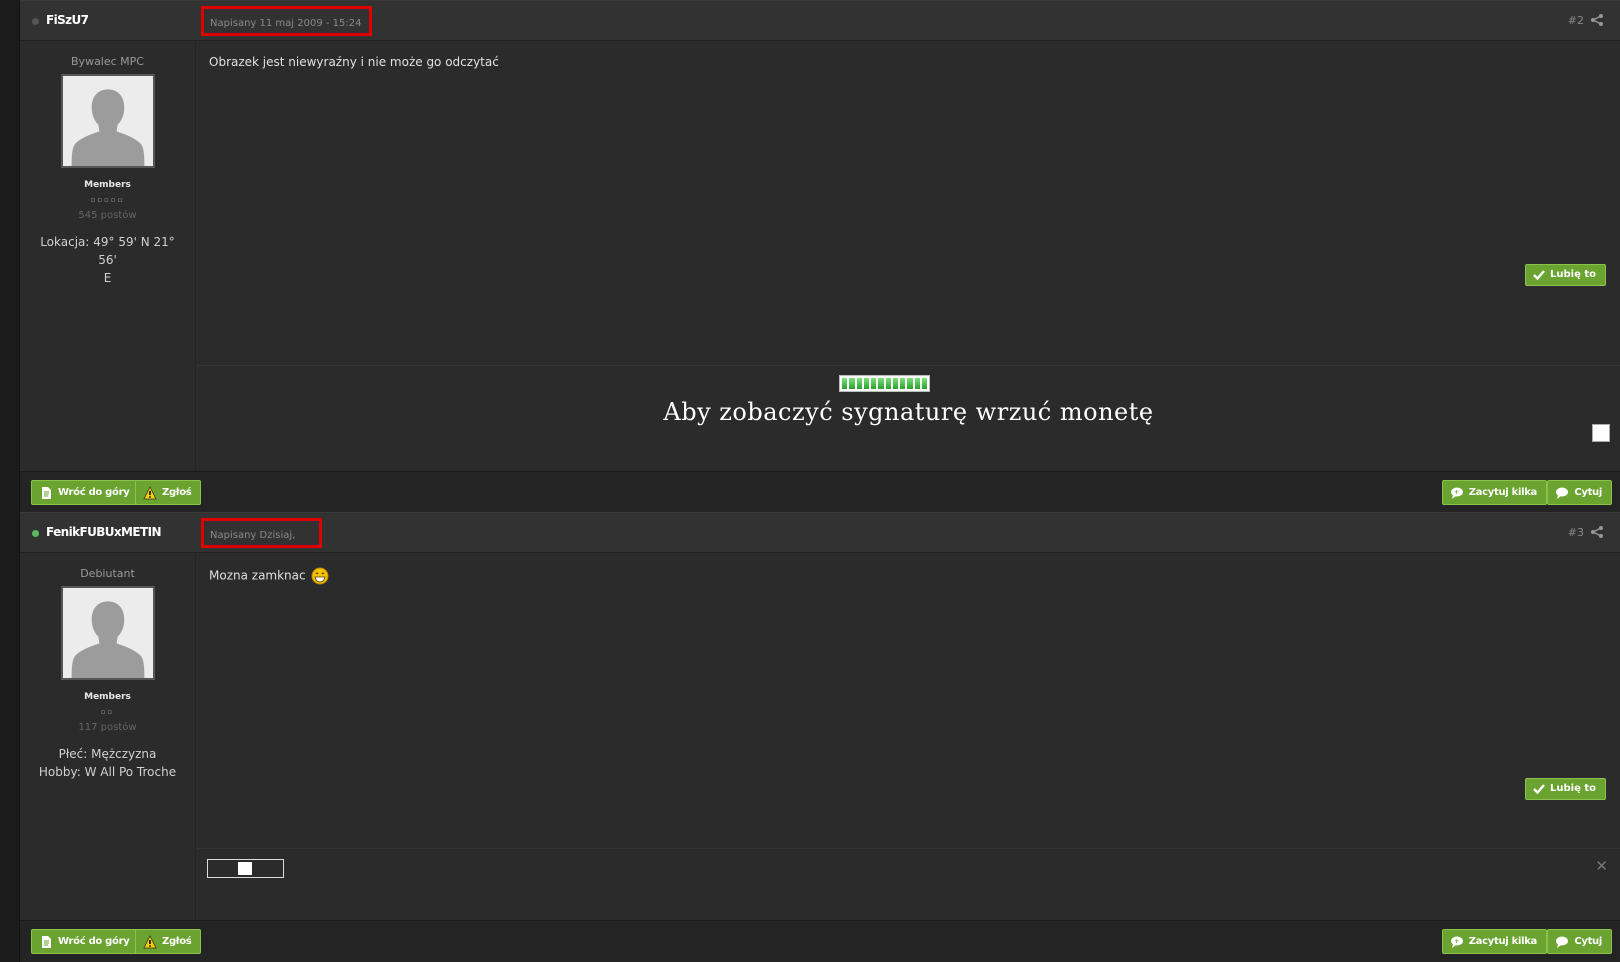  I want to click on coin-progress-image, so click(884, 383).